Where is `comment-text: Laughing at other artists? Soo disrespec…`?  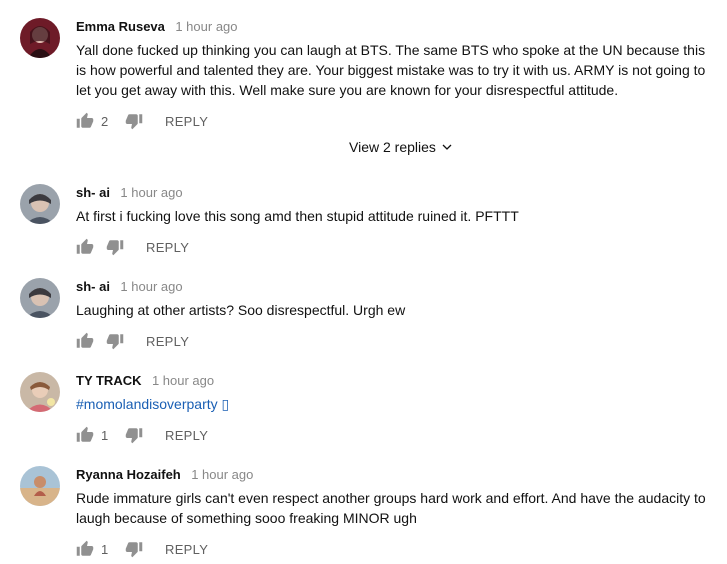
comment-text: Laughing at other artists? Soo disrespec… is located at coordinates (241, 310).